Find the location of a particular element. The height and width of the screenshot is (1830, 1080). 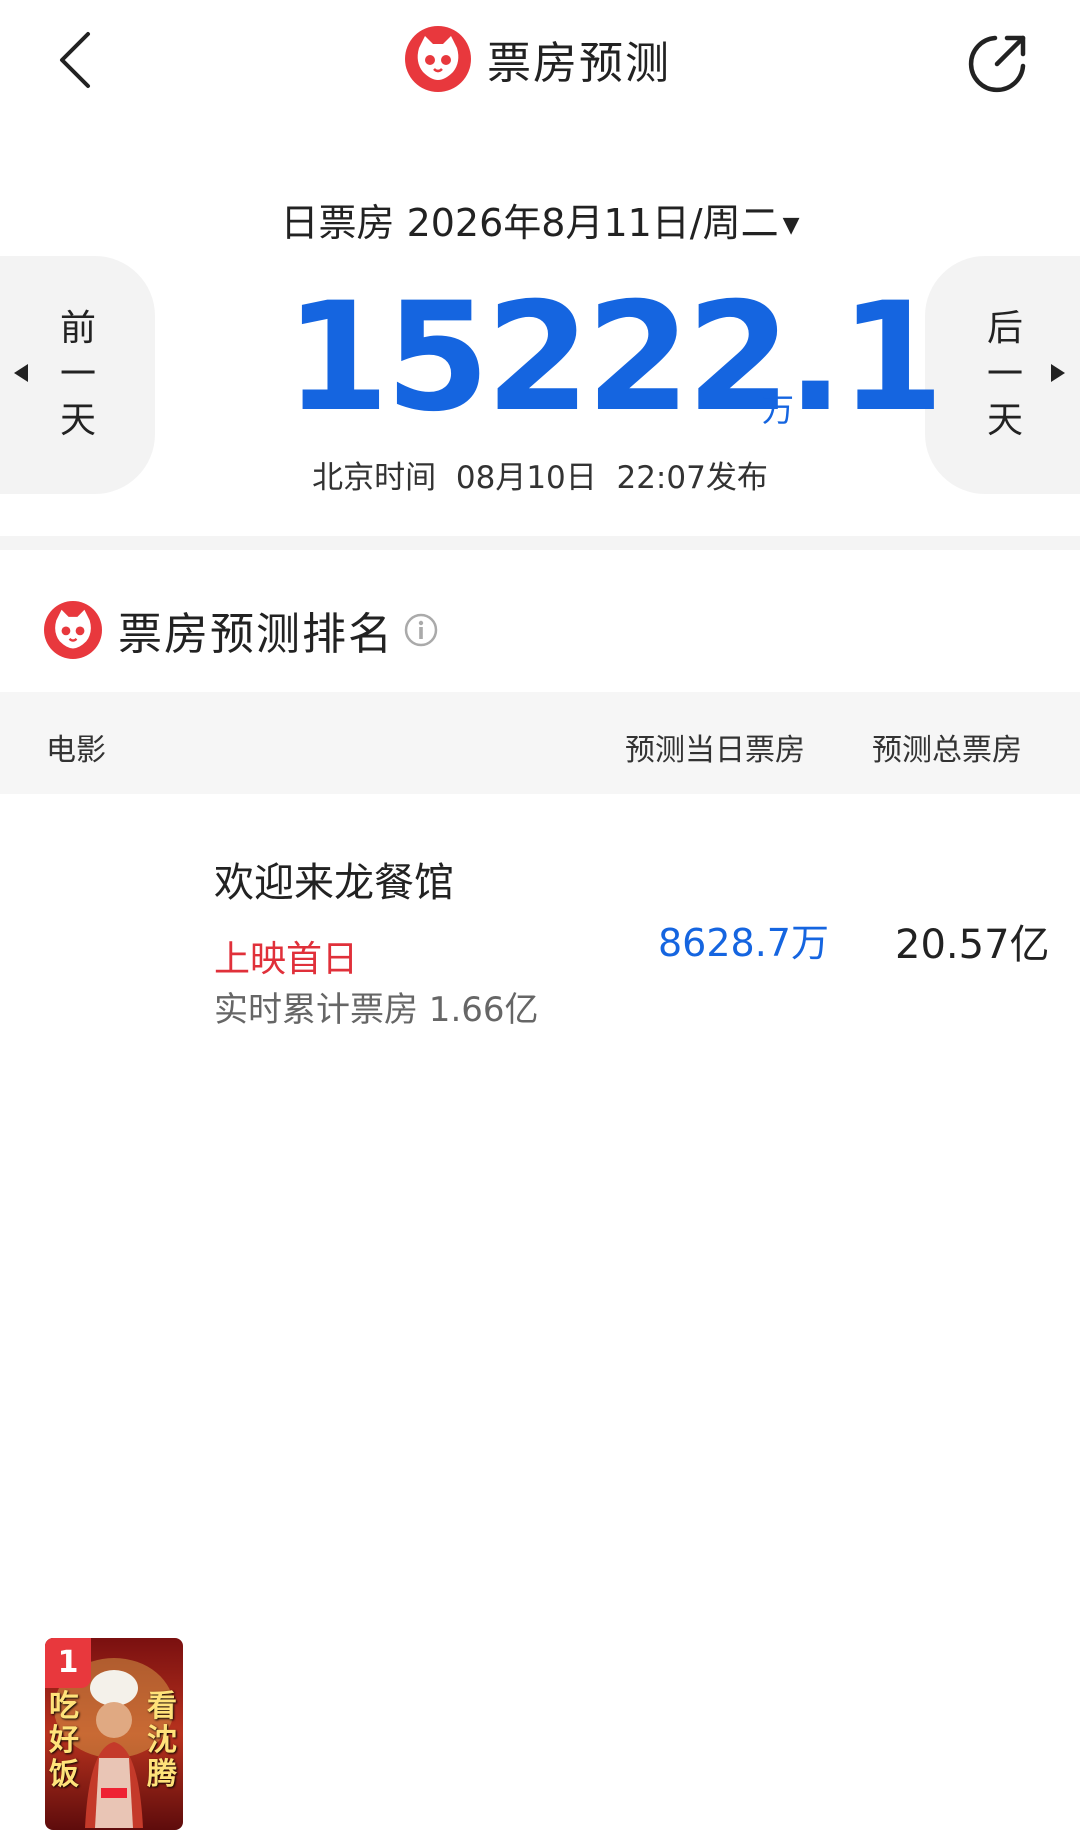

page-title: 票房预测 is located at coordinates (579, 63).